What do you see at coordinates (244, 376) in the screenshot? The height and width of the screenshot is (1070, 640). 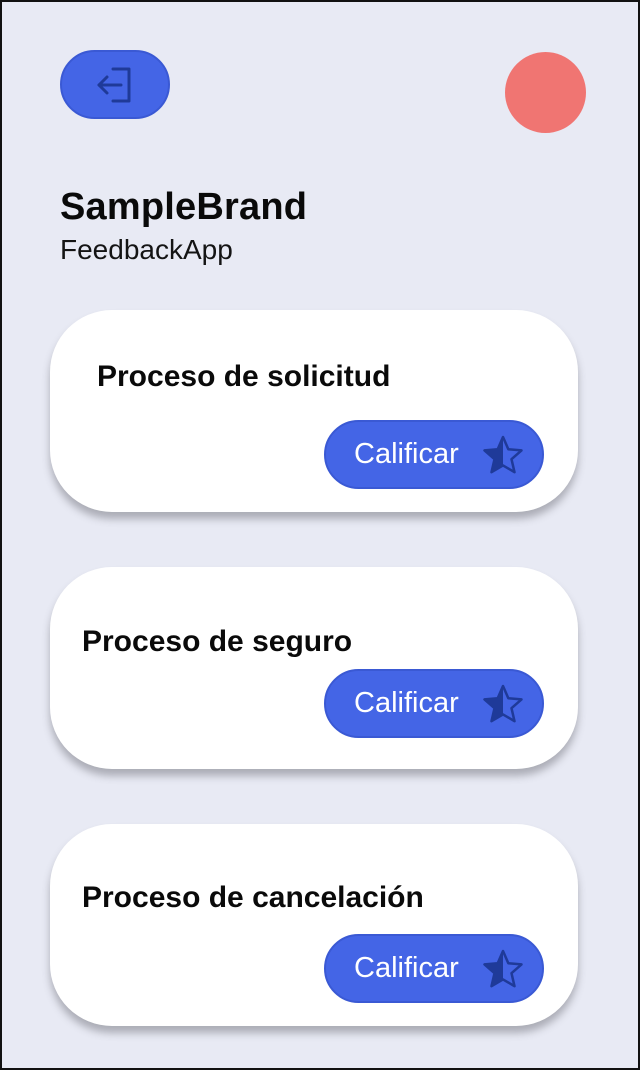 I see `card-title: Proceso de solicitud` at bounding box center [244, 376].